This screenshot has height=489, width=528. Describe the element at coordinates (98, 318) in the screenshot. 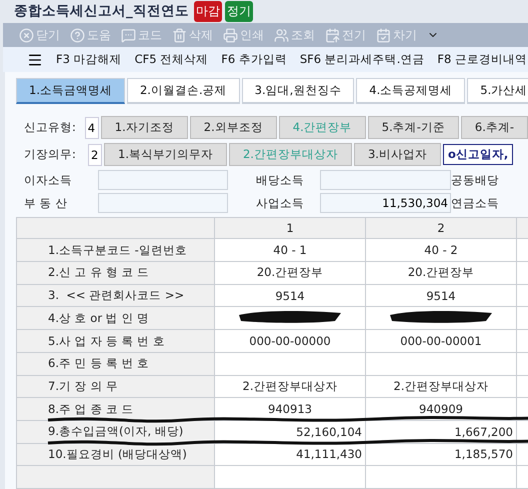

I see `row-label: 4.상 호 or 법 인 명` at that location.